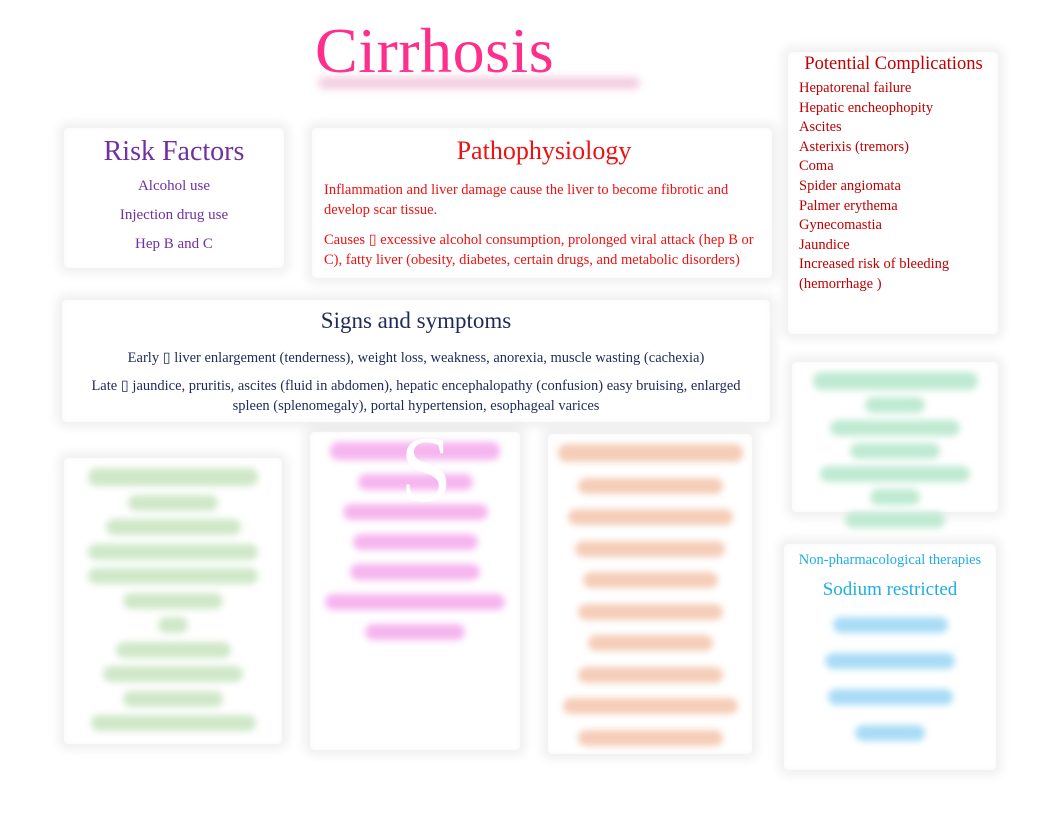 The height and width of the screenshot is (822, 1062). Describe the element at coordinates (174, 186) in the screenshot. I see `risk-factor-item: Alcohol use` at that location.